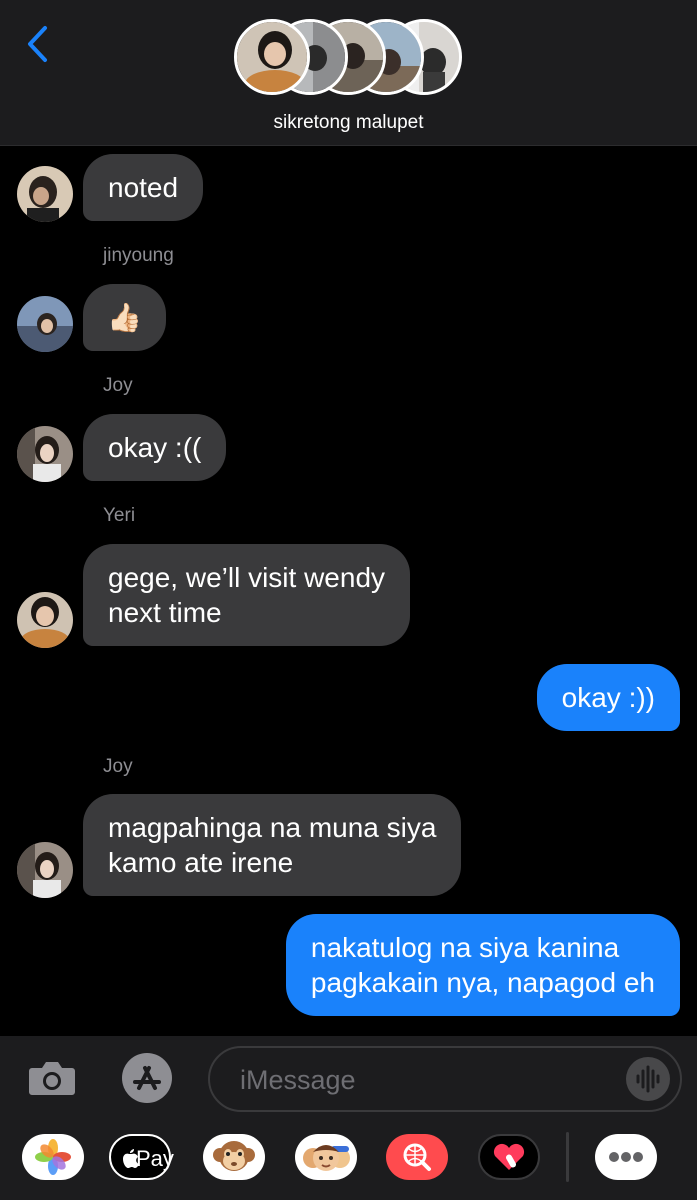 This screenshot has height=1200, width=697. I want to click on conversation-header: sikretong malupet, so click(348, 73).